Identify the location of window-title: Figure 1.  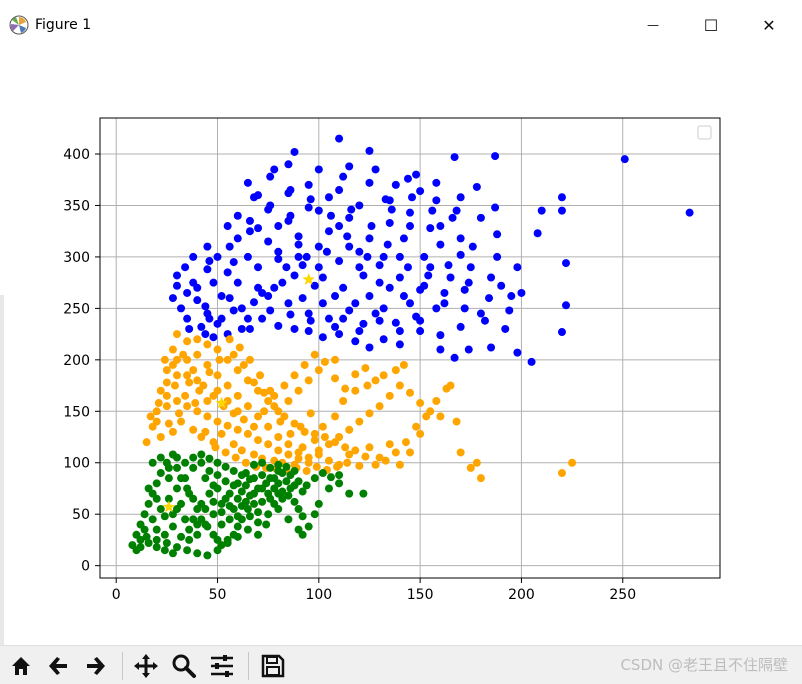
(63, 25).